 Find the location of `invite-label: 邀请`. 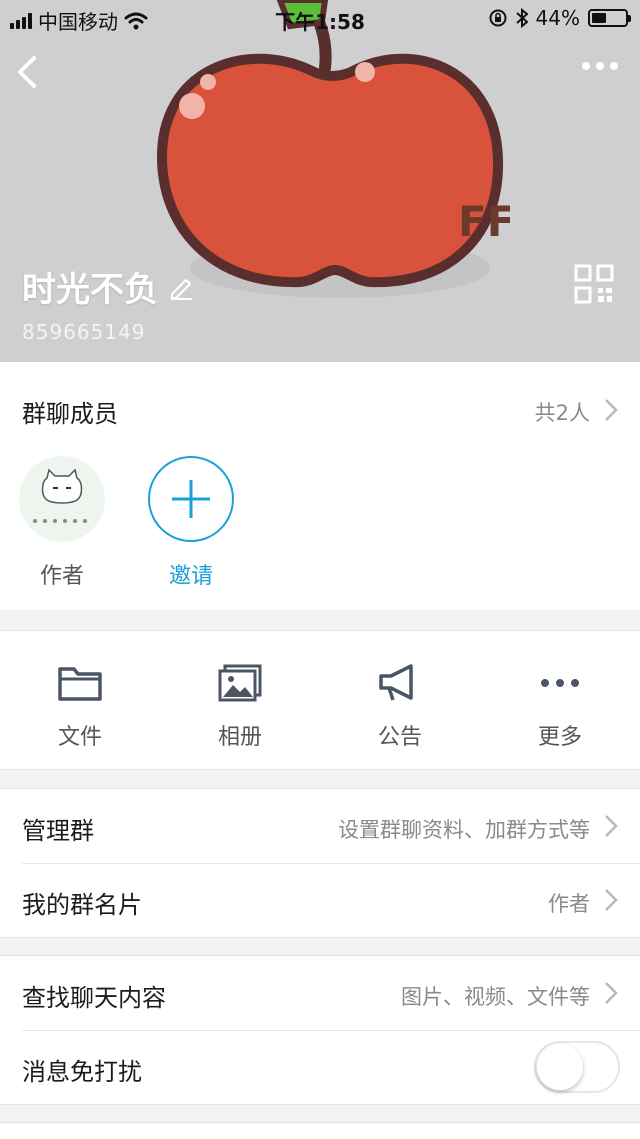

invite-label: 邀请 is located at coordinates (190, 576).